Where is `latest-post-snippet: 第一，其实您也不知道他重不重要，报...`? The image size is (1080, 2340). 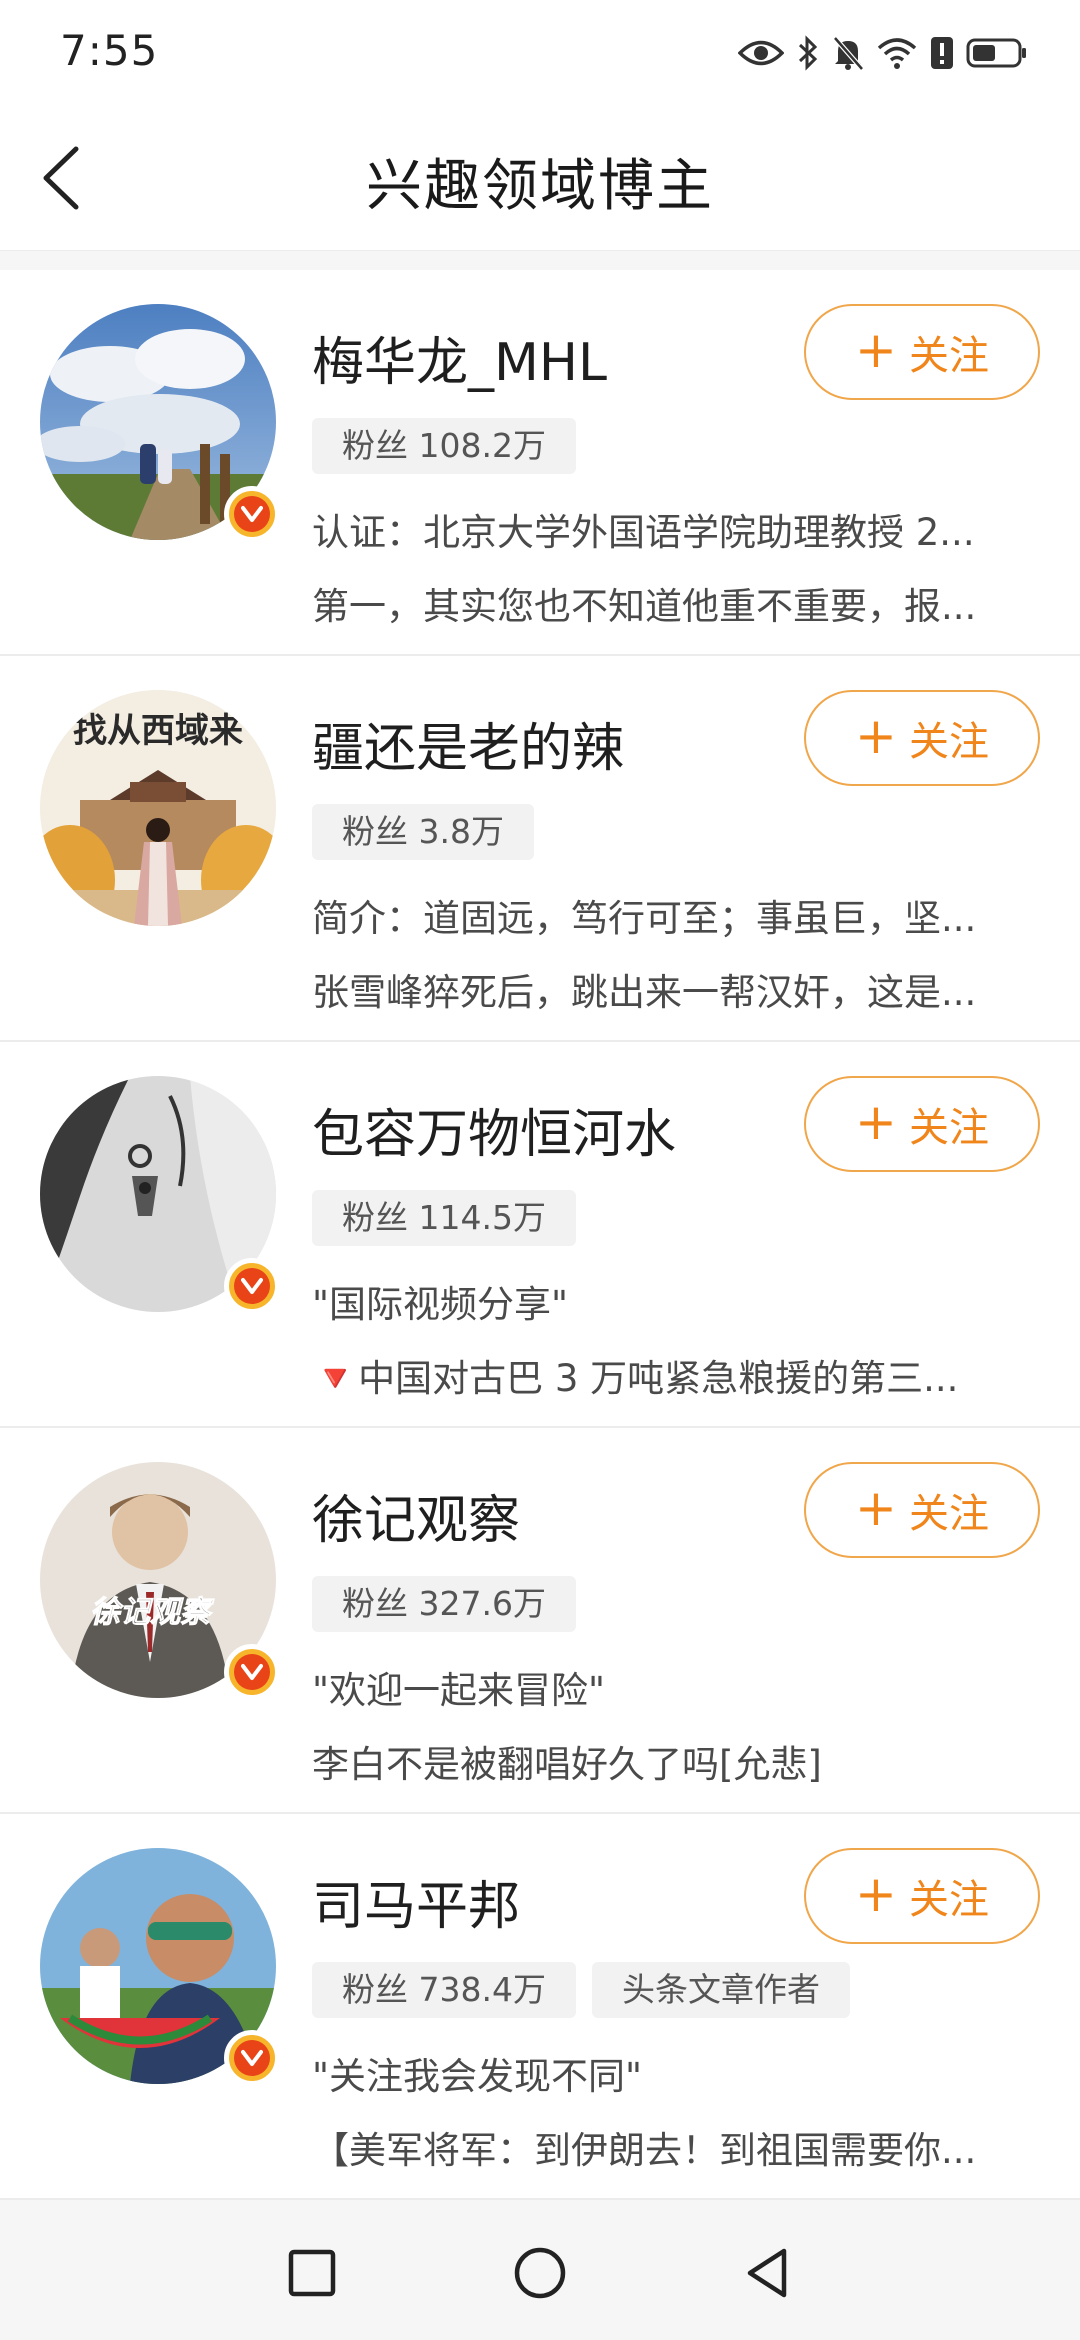
latest-post-snippet: 第一，其实您也不知道他重不重要，报... is located at coordinates (676, 603).